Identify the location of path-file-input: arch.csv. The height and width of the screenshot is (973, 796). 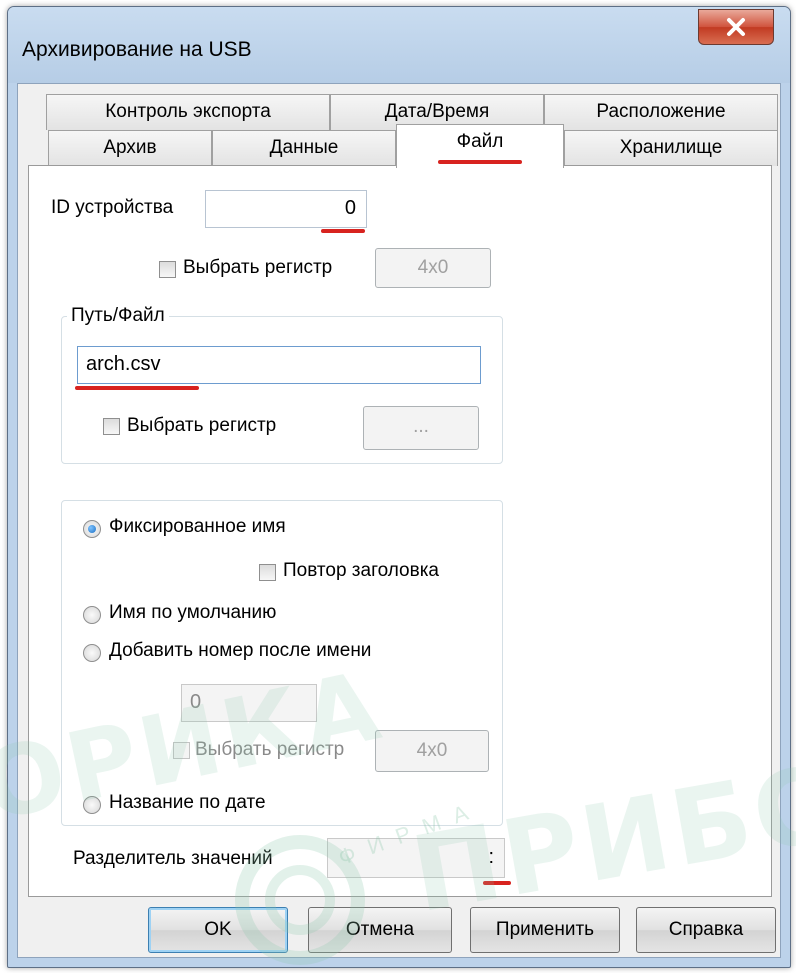
(279, 365).